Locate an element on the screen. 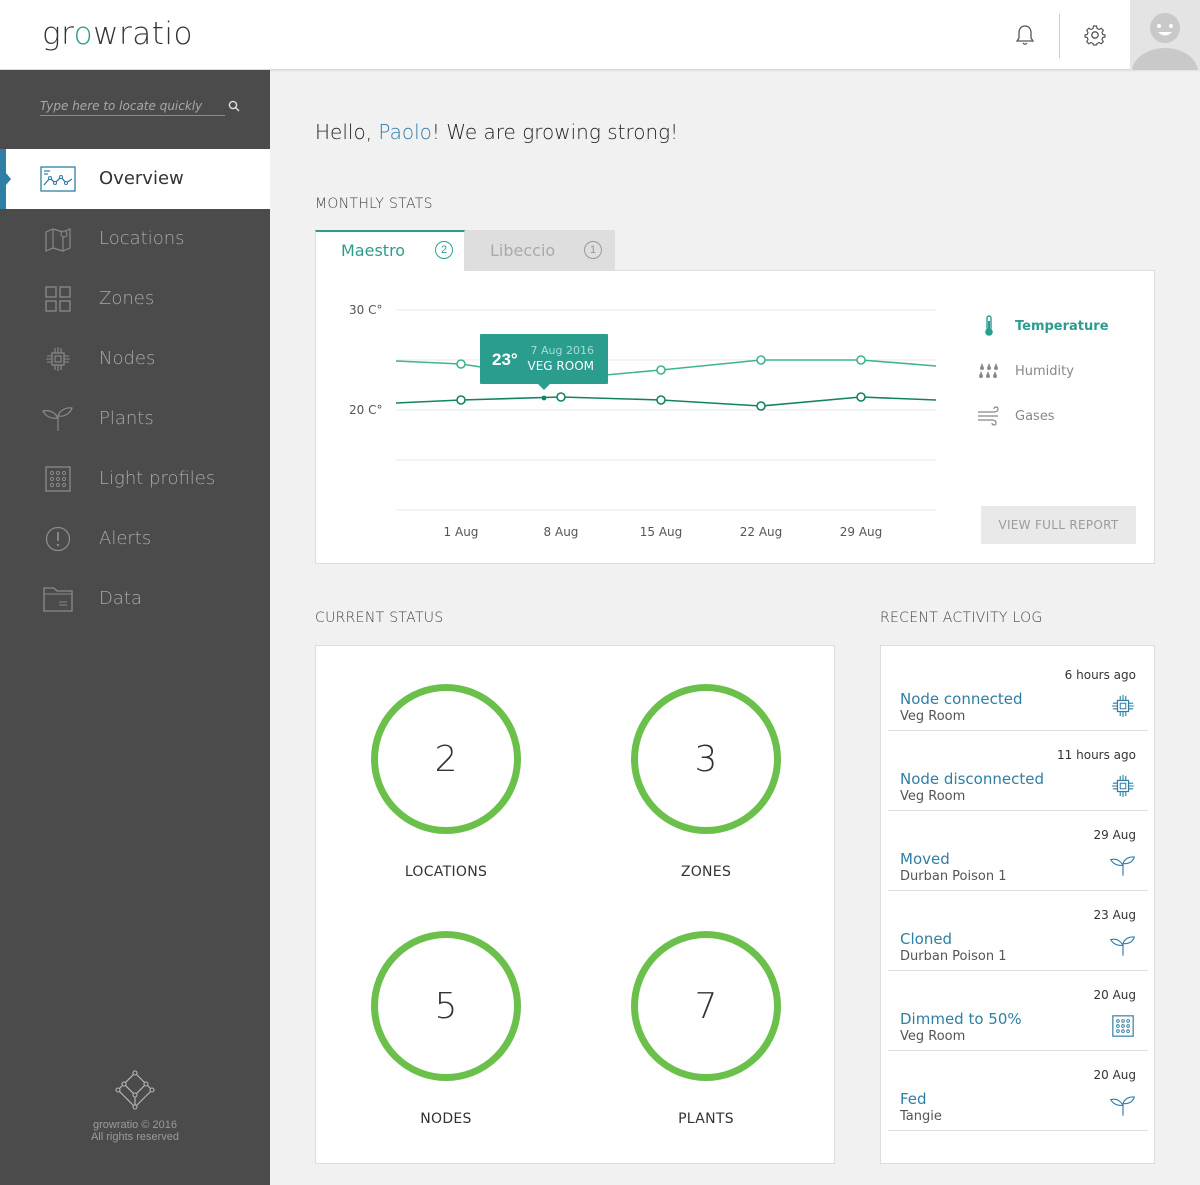 This screenshot has width=1200, height=1185. header-divider is located at coordinates (1059, 36).